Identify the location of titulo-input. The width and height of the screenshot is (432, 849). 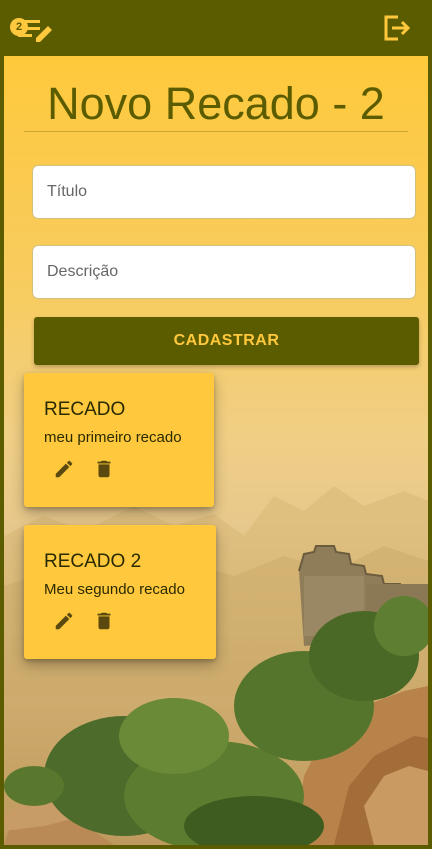
(224, 192).